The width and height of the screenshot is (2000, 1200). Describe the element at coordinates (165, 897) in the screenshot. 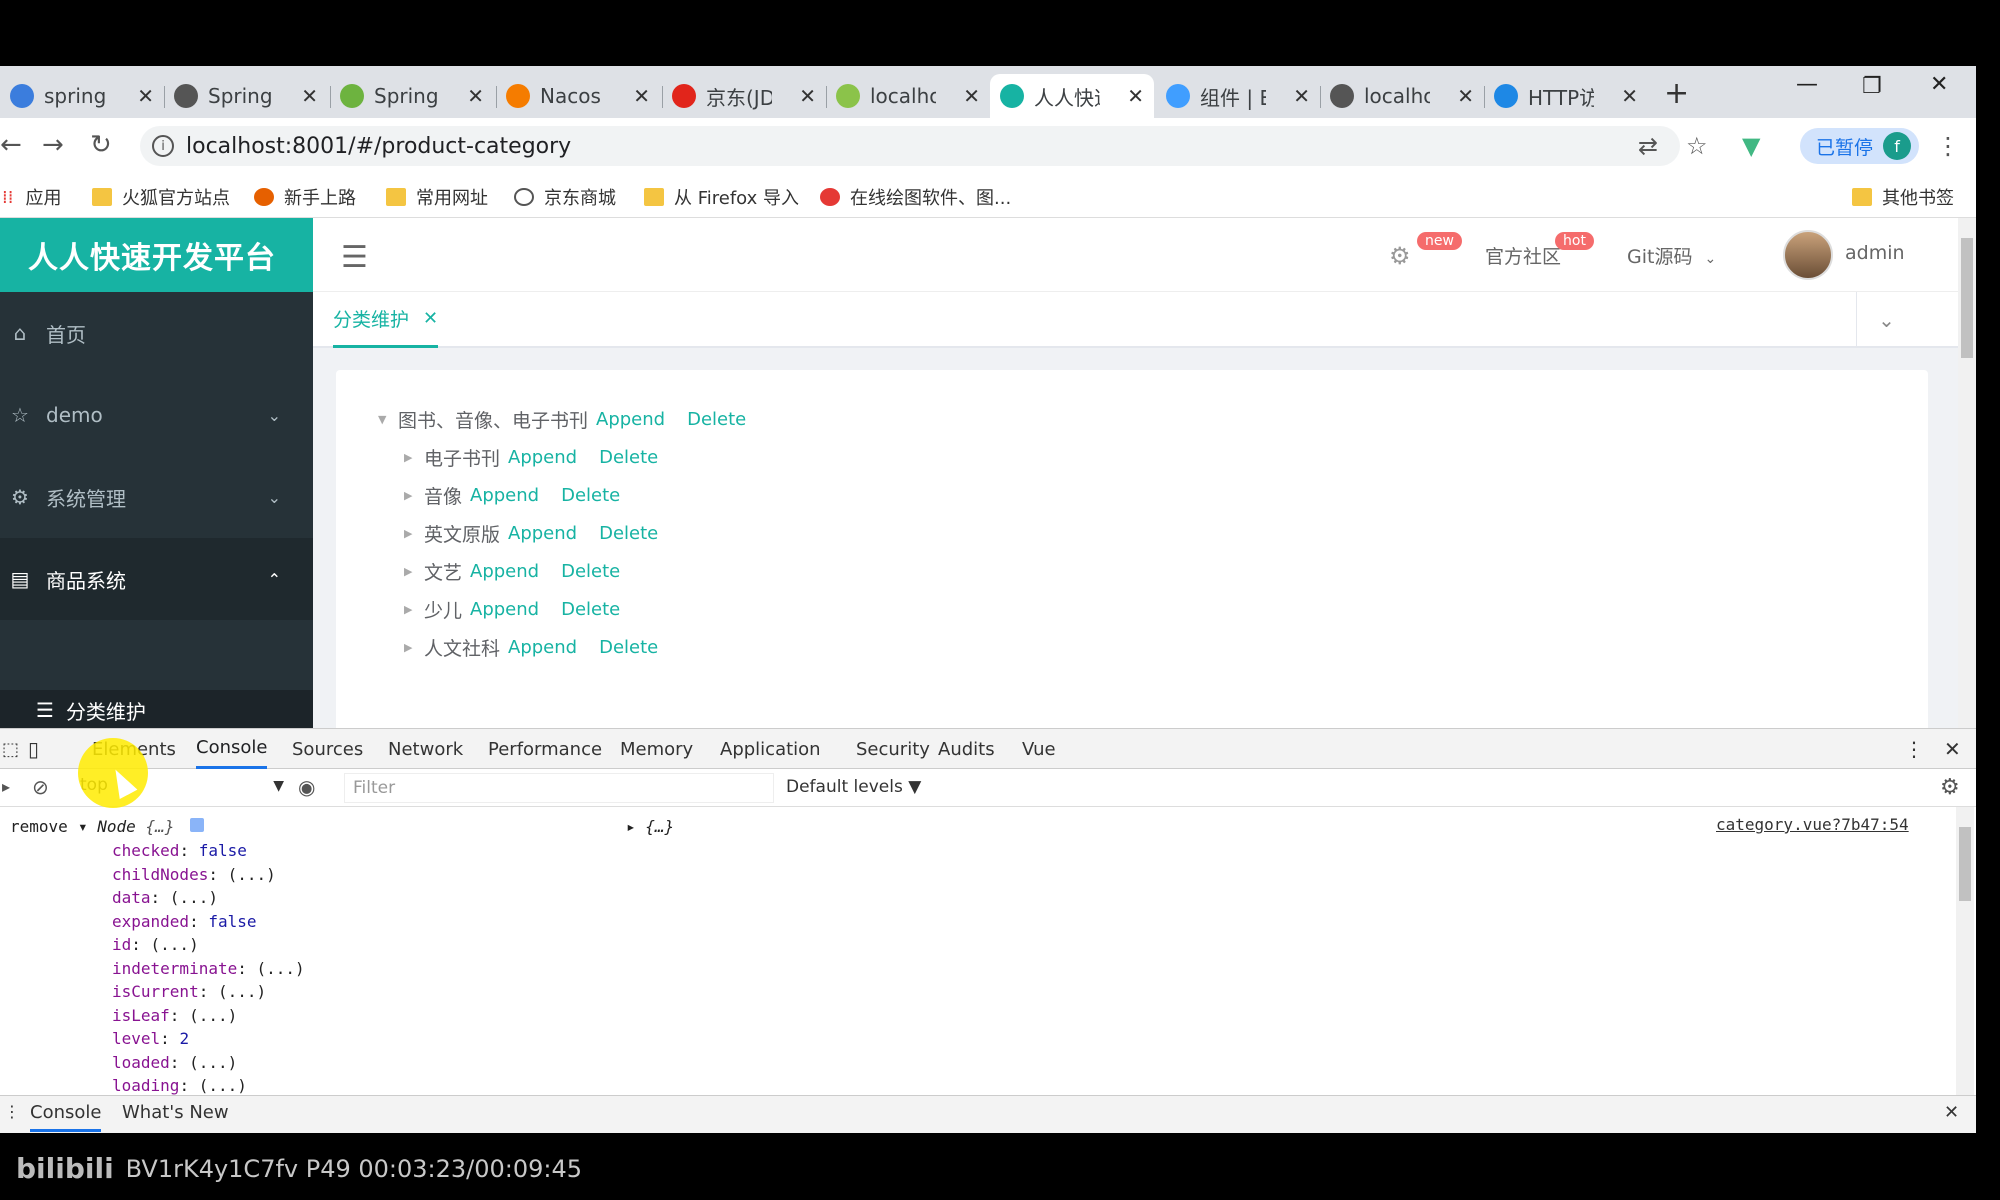

I see `object-property: data: (...)` at that location.